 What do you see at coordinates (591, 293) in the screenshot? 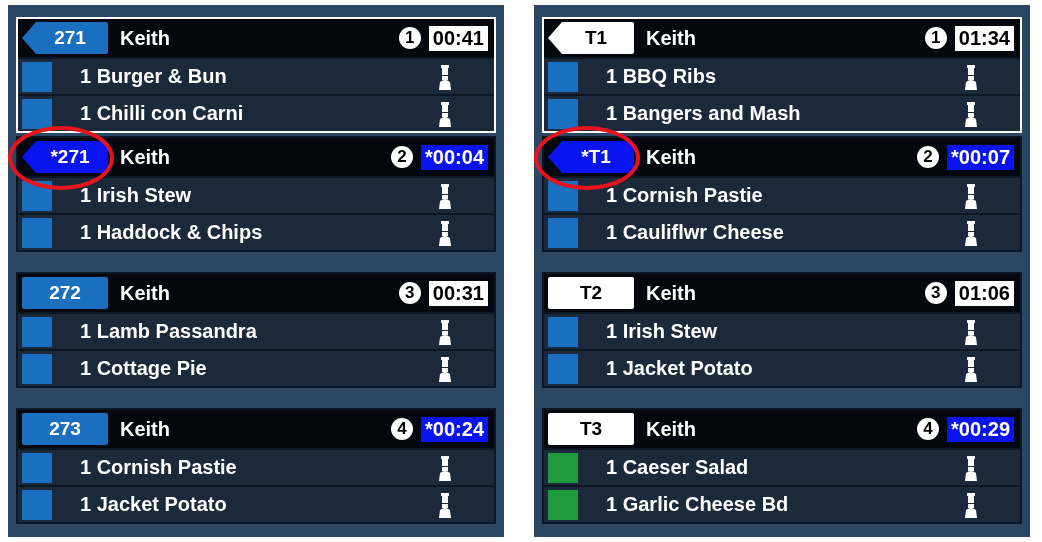
I see `table-tag: T2` at bounding box center [591, 293].